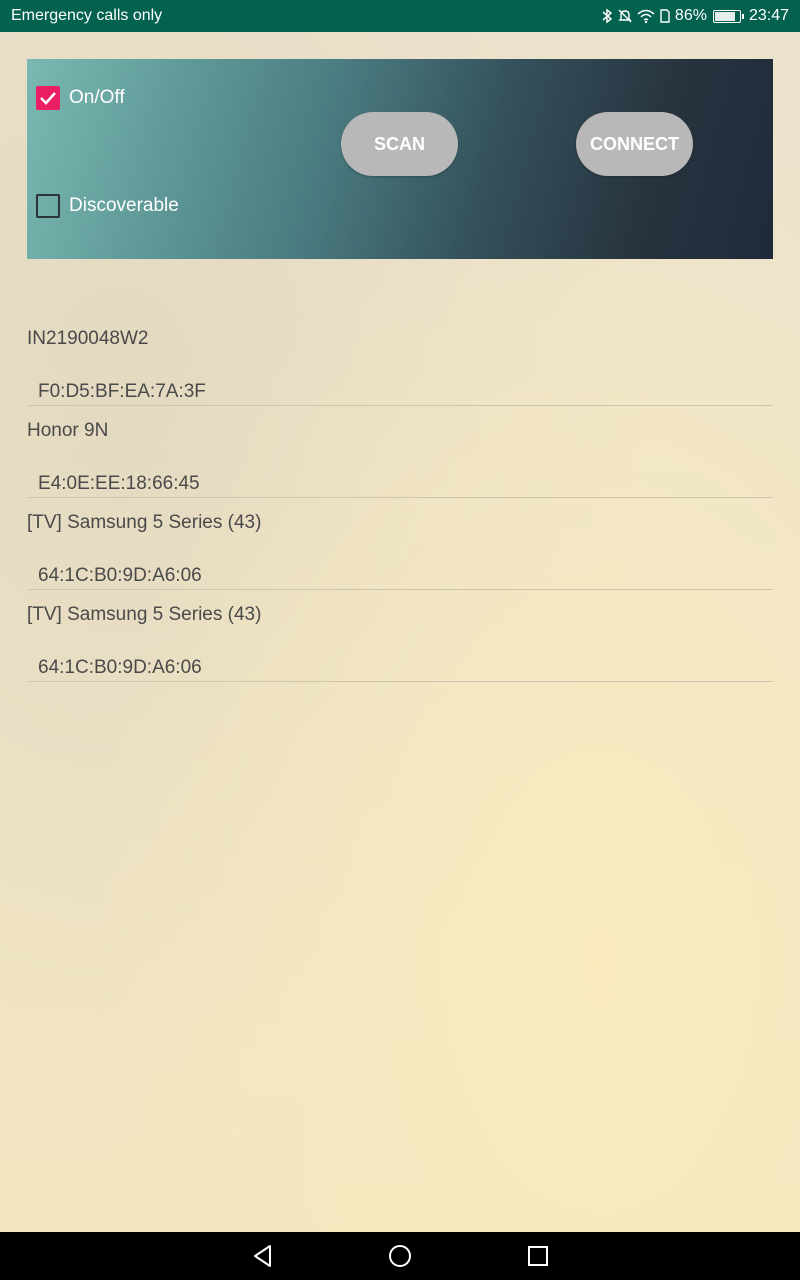  I want to click on status-bar: Emergency calls only 86% 23:47, so click(400, 16).